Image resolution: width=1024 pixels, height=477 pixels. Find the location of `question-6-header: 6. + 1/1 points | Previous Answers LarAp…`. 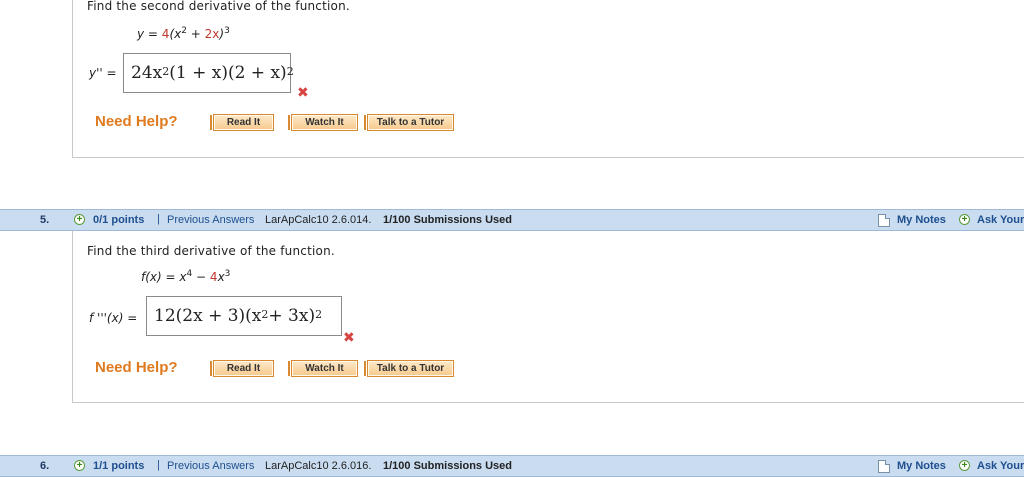

question-6-header: 6. + 1/1 points | Previous Answers LarAp… is located at coordinates (512, 466).